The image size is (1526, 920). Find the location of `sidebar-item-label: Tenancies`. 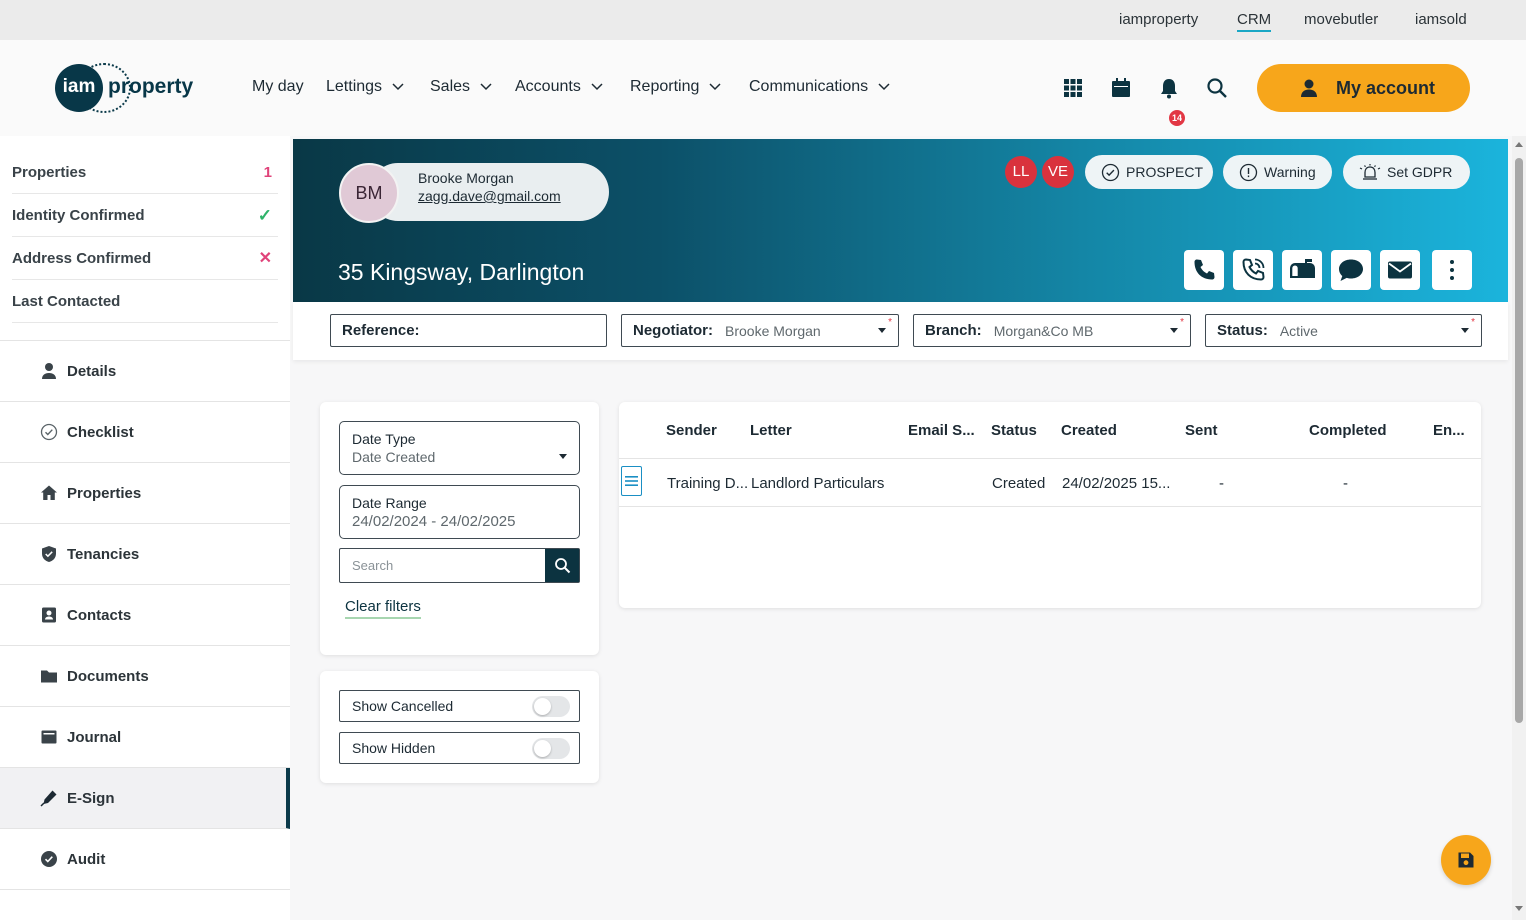

sidebar-item-label: Tenancies is located at coordinates (103, 554).